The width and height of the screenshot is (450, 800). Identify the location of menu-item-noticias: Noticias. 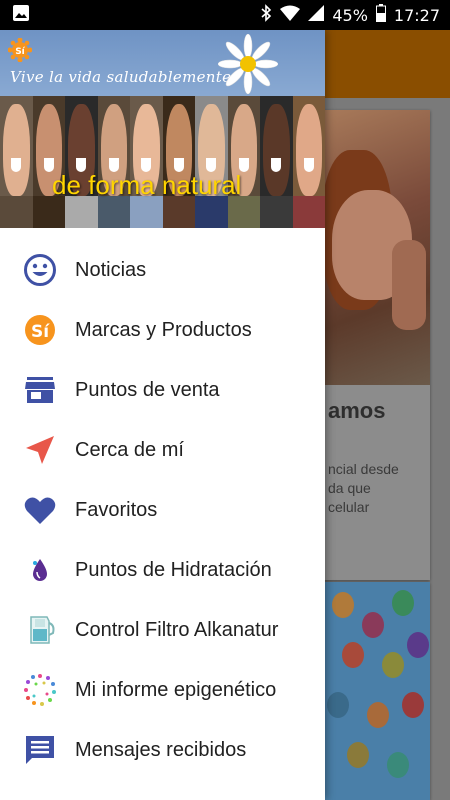
(162, 270).